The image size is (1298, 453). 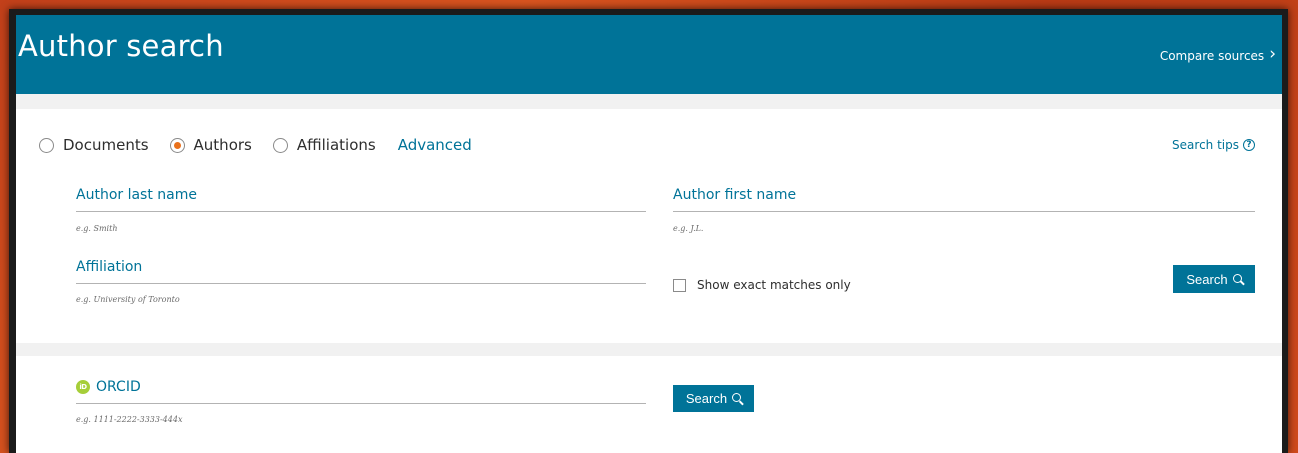 What do you see at coordinates (435, 145) in the screenshot?
I see `advanced-search-link: Advanced` at bounding box center [435, 145].